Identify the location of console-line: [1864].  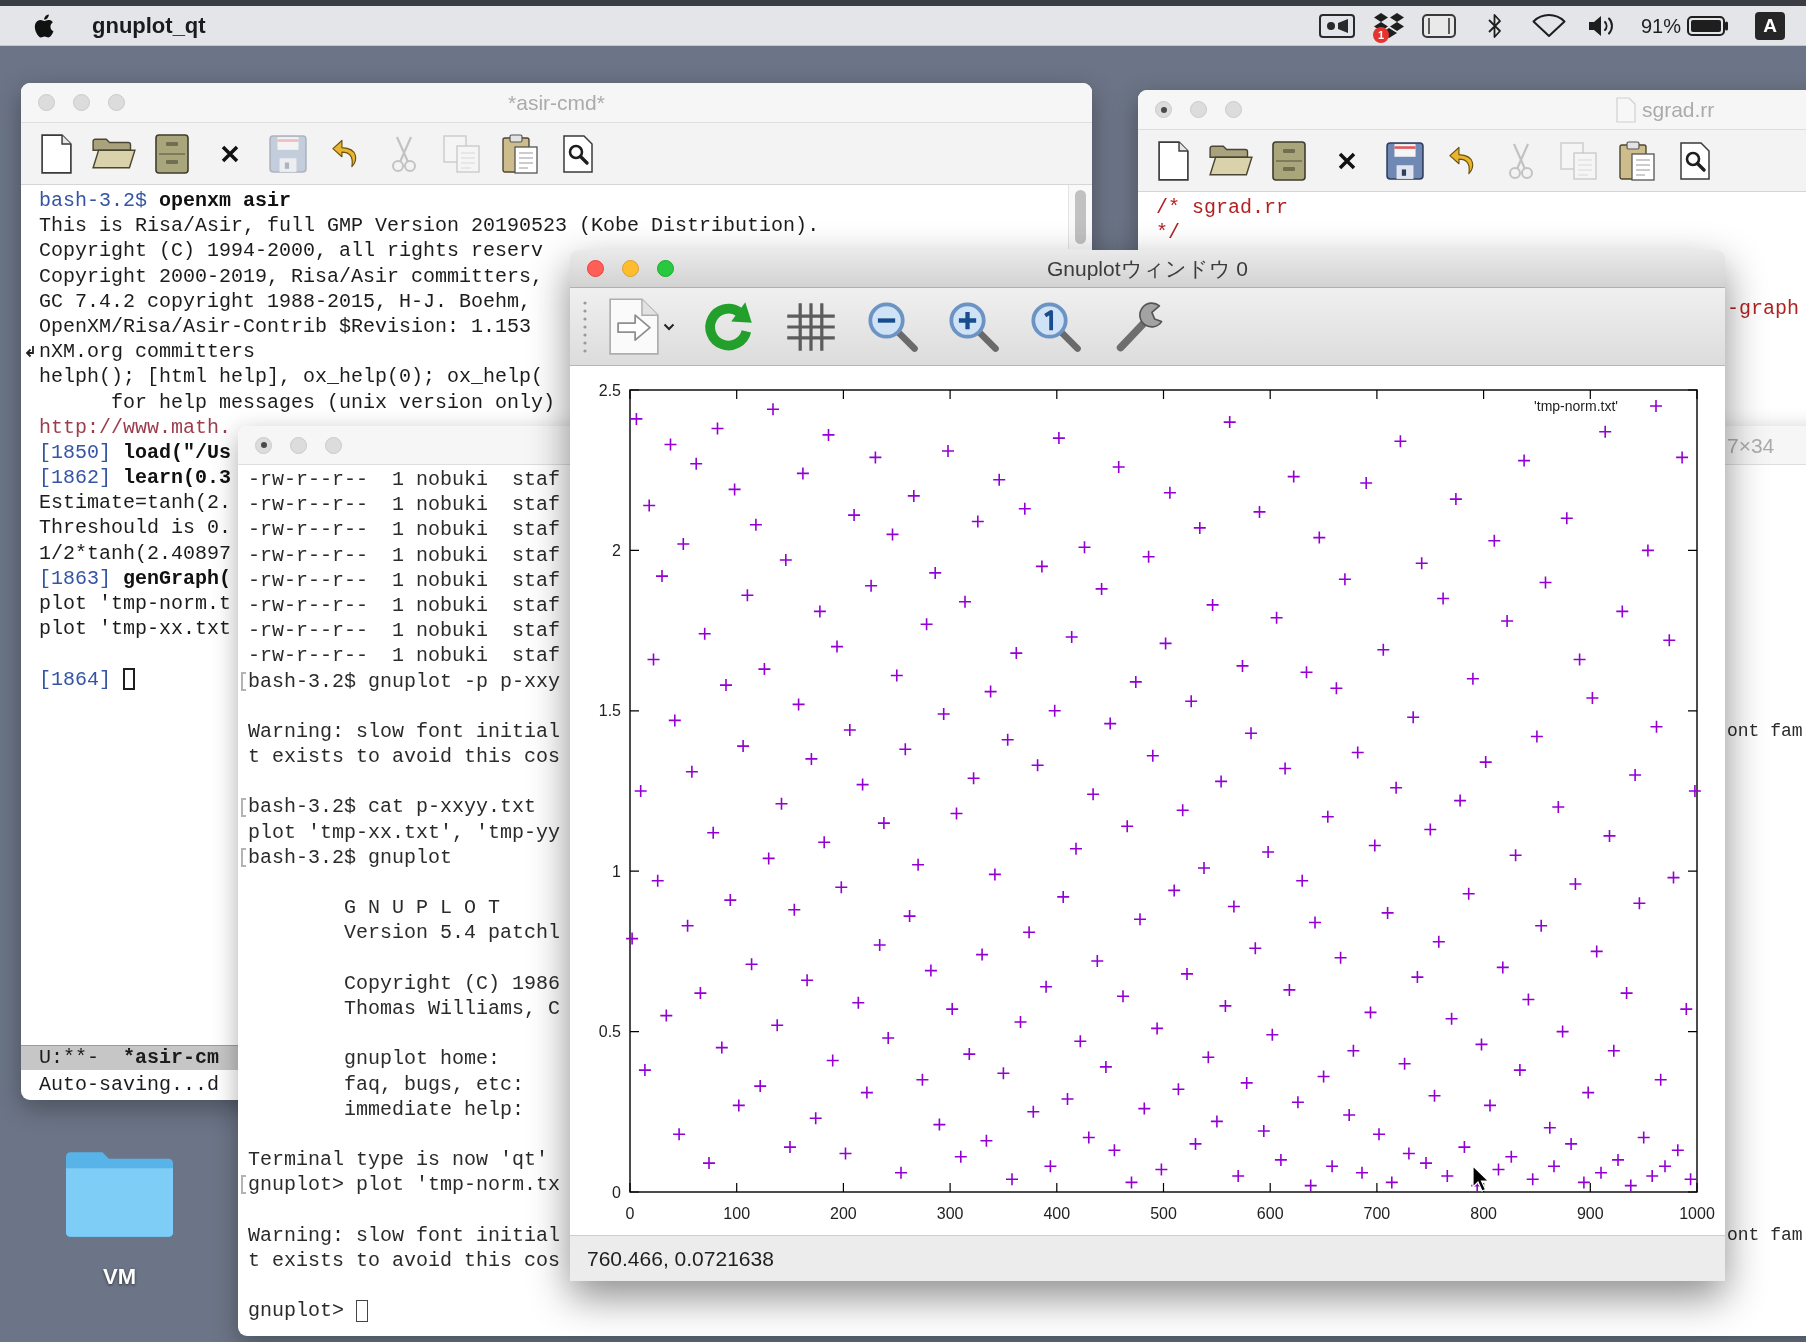
(75, 679).